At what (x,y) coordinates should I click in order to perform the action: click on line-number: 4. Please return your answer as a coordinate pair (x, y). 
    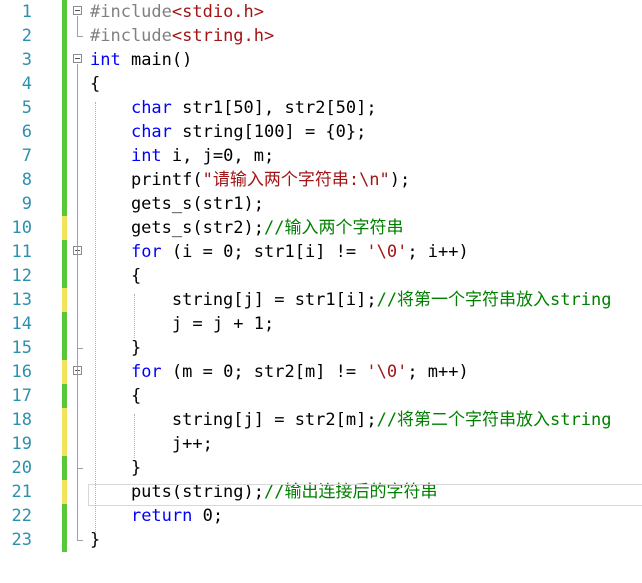
    Looking at the image, I should click on (26, 84).